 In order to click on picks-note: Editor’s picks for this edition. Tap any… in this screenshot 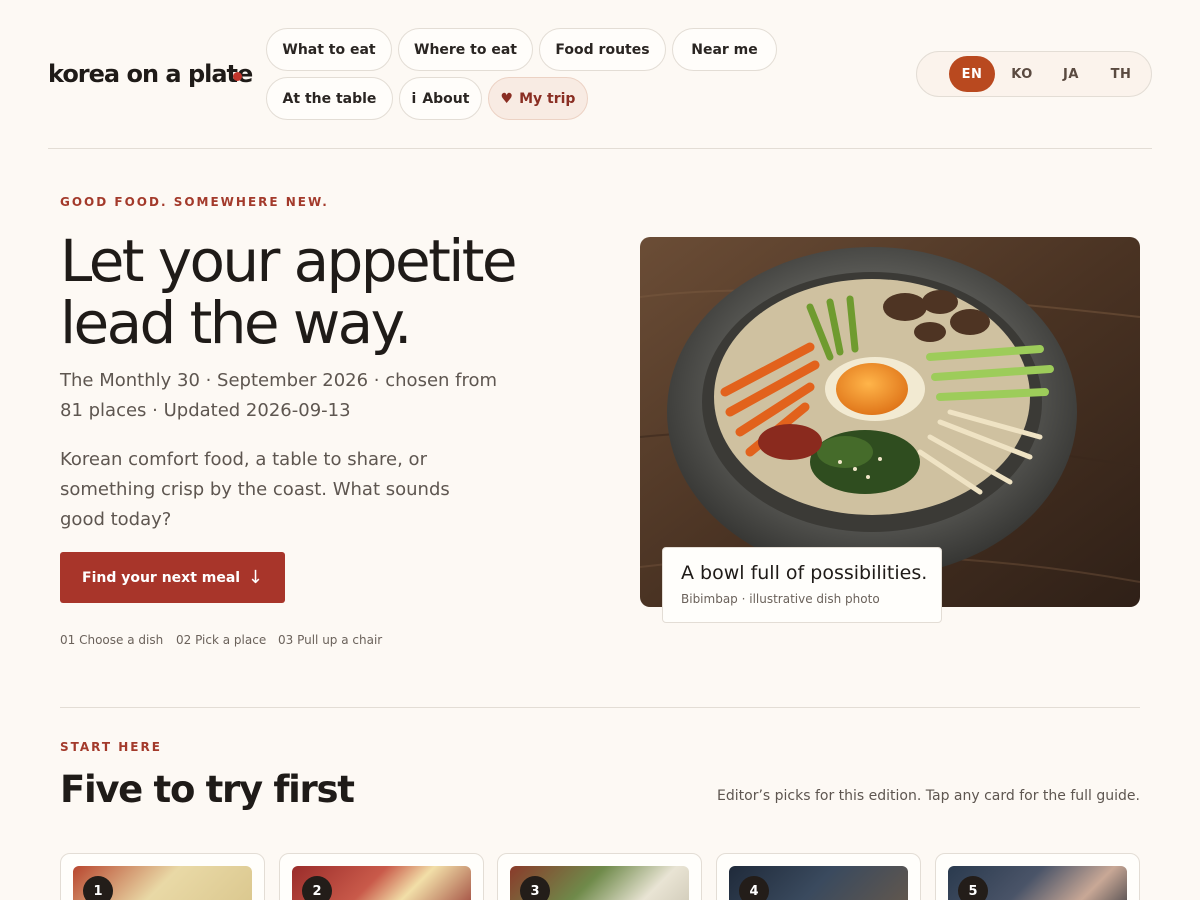, I will do `click(928, 796)`.